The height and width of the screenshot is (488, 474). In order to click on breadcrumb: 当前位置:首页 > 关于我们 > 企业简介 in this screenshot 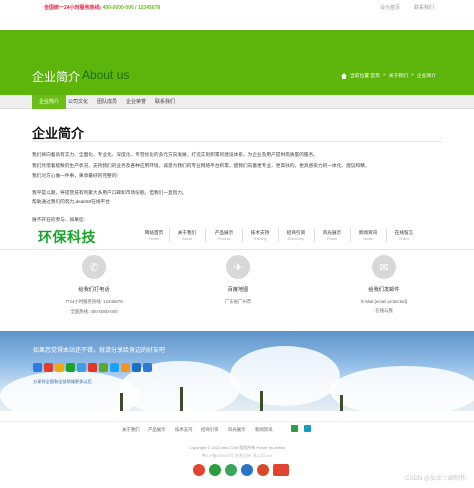, I will do `click(388, 75)`.